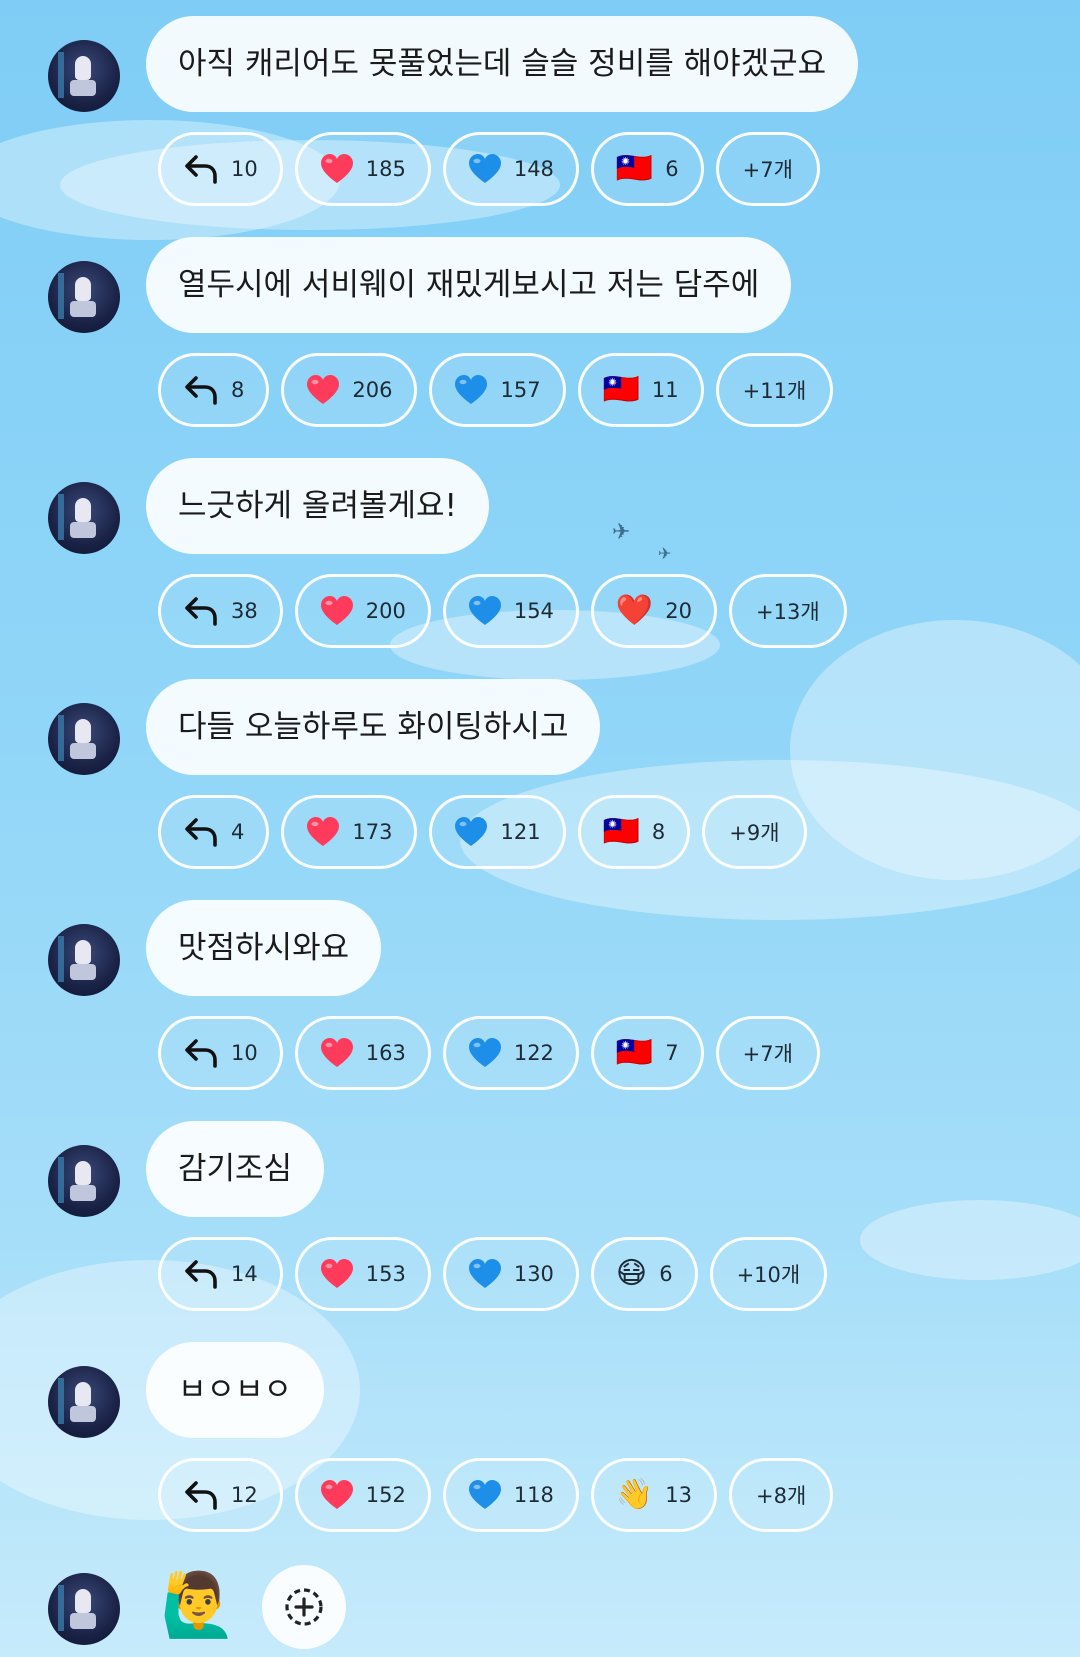  I want to click on reply-button: 4, so click(214, 832).